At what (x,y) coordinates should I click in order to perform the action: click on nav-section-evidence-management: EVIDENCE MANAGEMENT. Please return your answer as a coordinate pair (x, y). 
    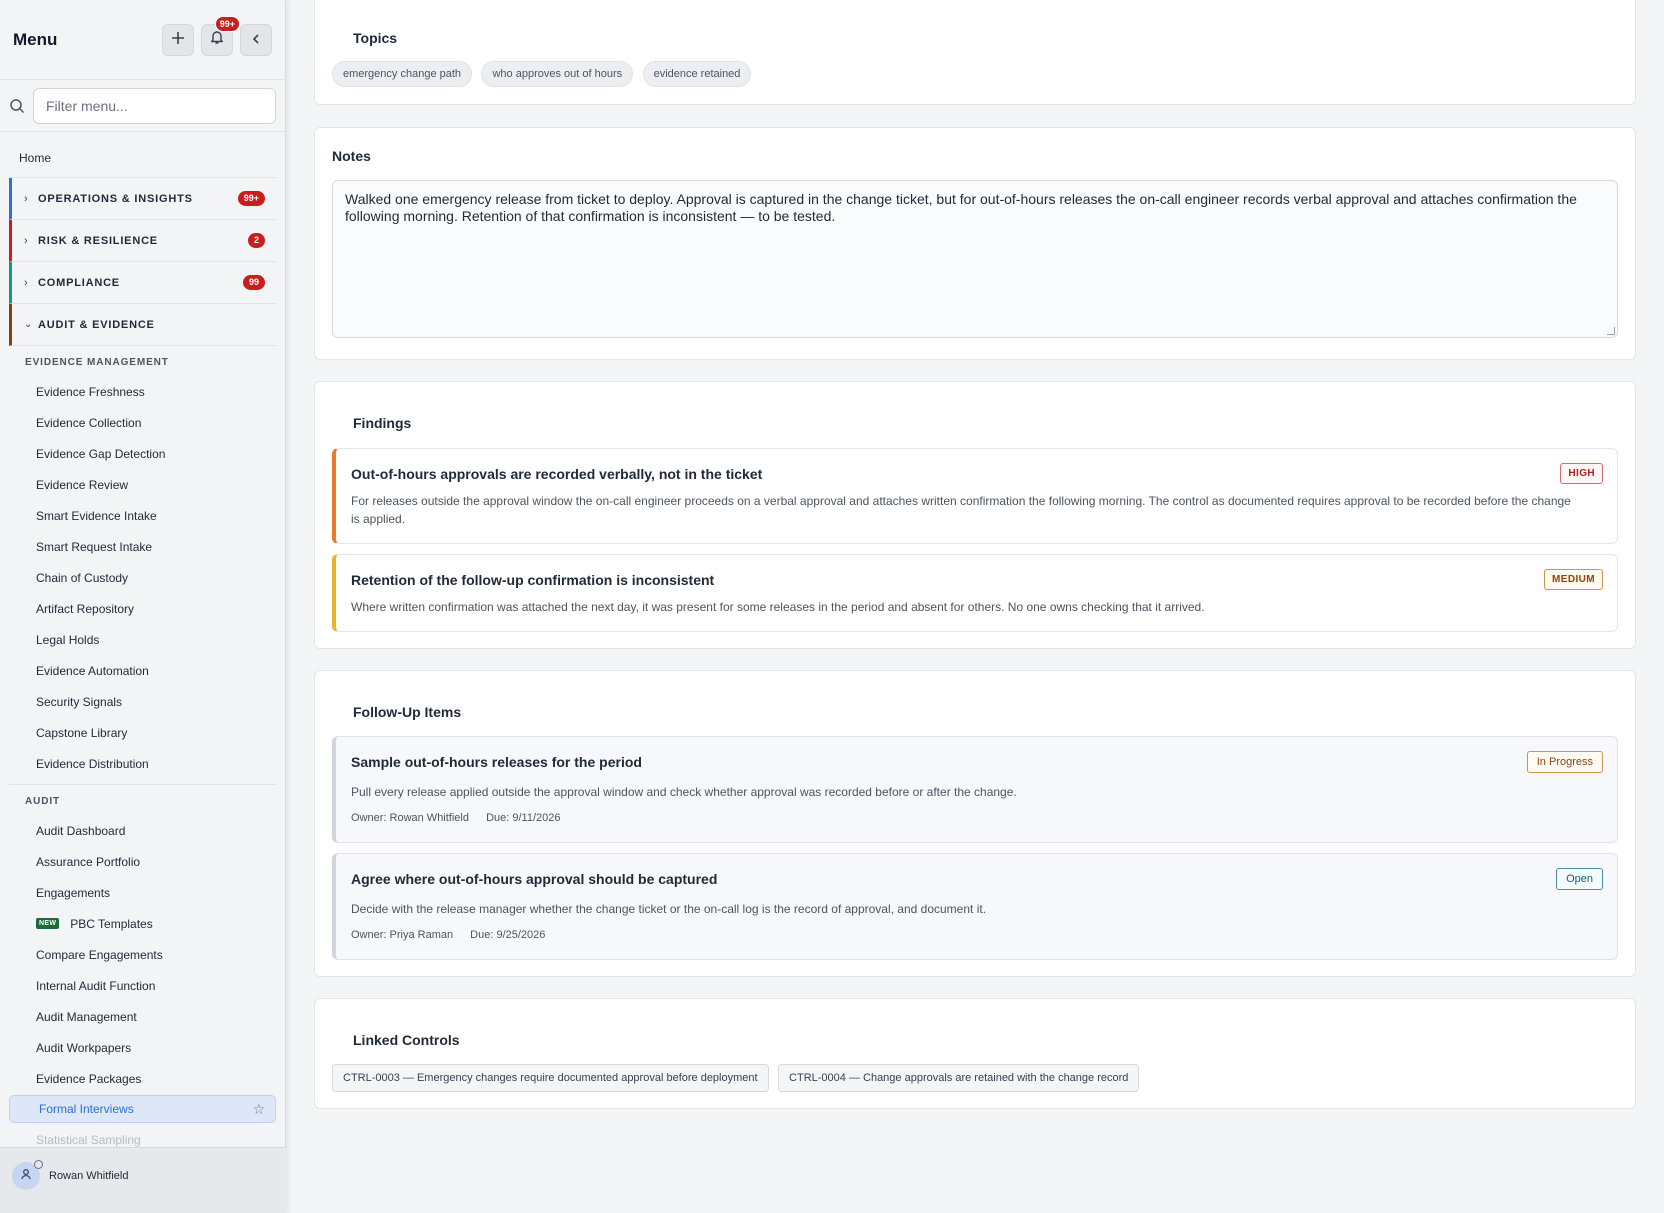
    Looking at the image, I should click on (97, 362).